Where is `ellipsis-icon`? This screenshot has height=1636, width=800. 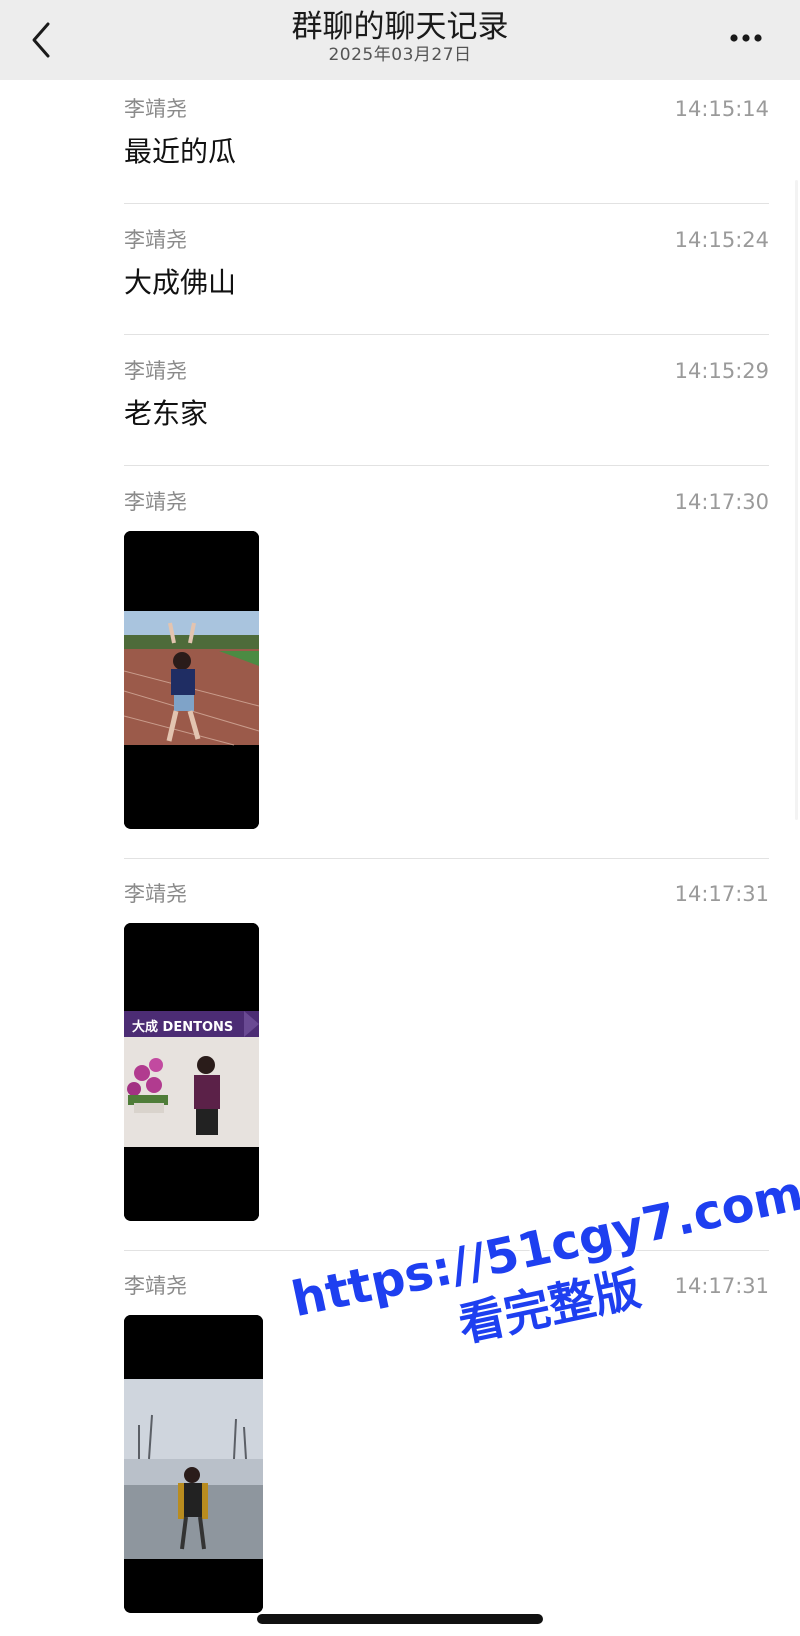
ellipsis-icon is located at coordinates (746, 38).